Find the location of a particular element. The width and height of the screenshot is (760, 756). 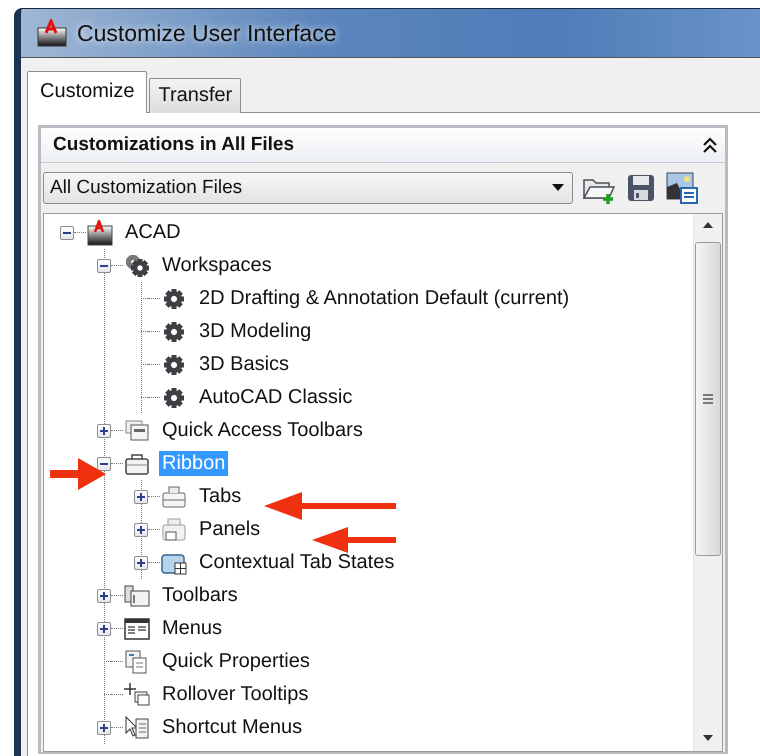

tab: Customize is located at coordinates (87, 92).